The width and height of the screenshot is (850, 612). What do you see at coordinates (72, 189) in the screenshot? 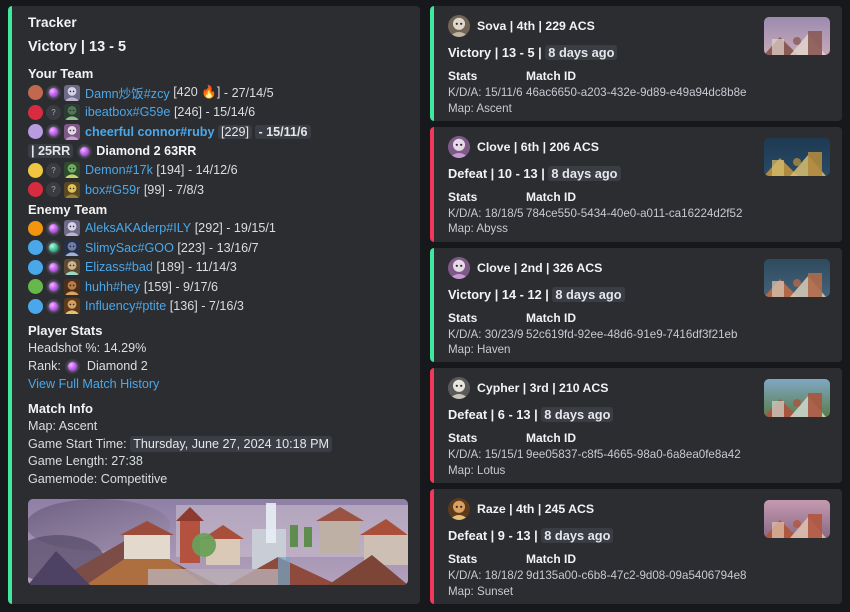
I see `killjoy-agent-icon` at bounding box center [72, 189].